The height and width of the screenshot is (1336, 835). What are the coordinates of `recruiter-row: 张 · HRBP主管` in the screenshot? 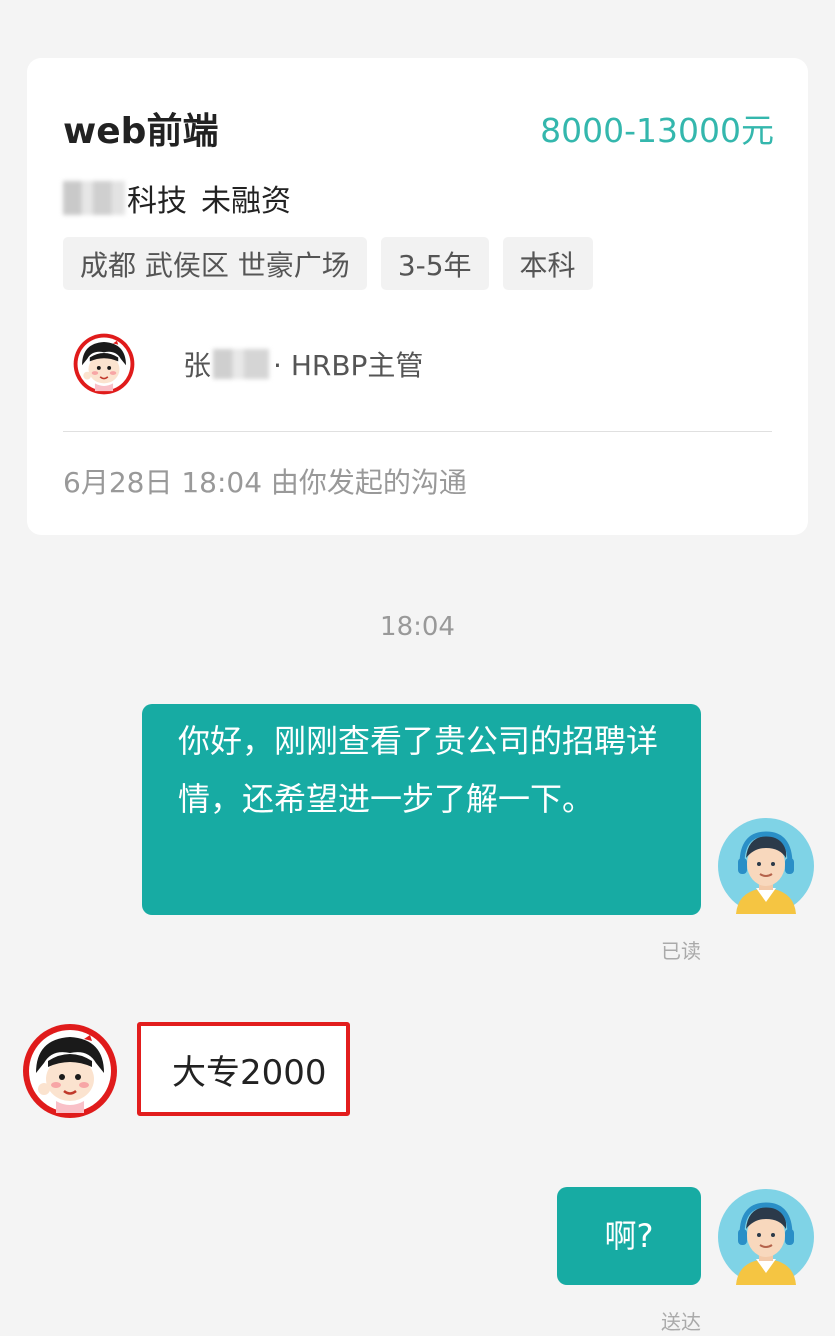 It's located at (248, 364).